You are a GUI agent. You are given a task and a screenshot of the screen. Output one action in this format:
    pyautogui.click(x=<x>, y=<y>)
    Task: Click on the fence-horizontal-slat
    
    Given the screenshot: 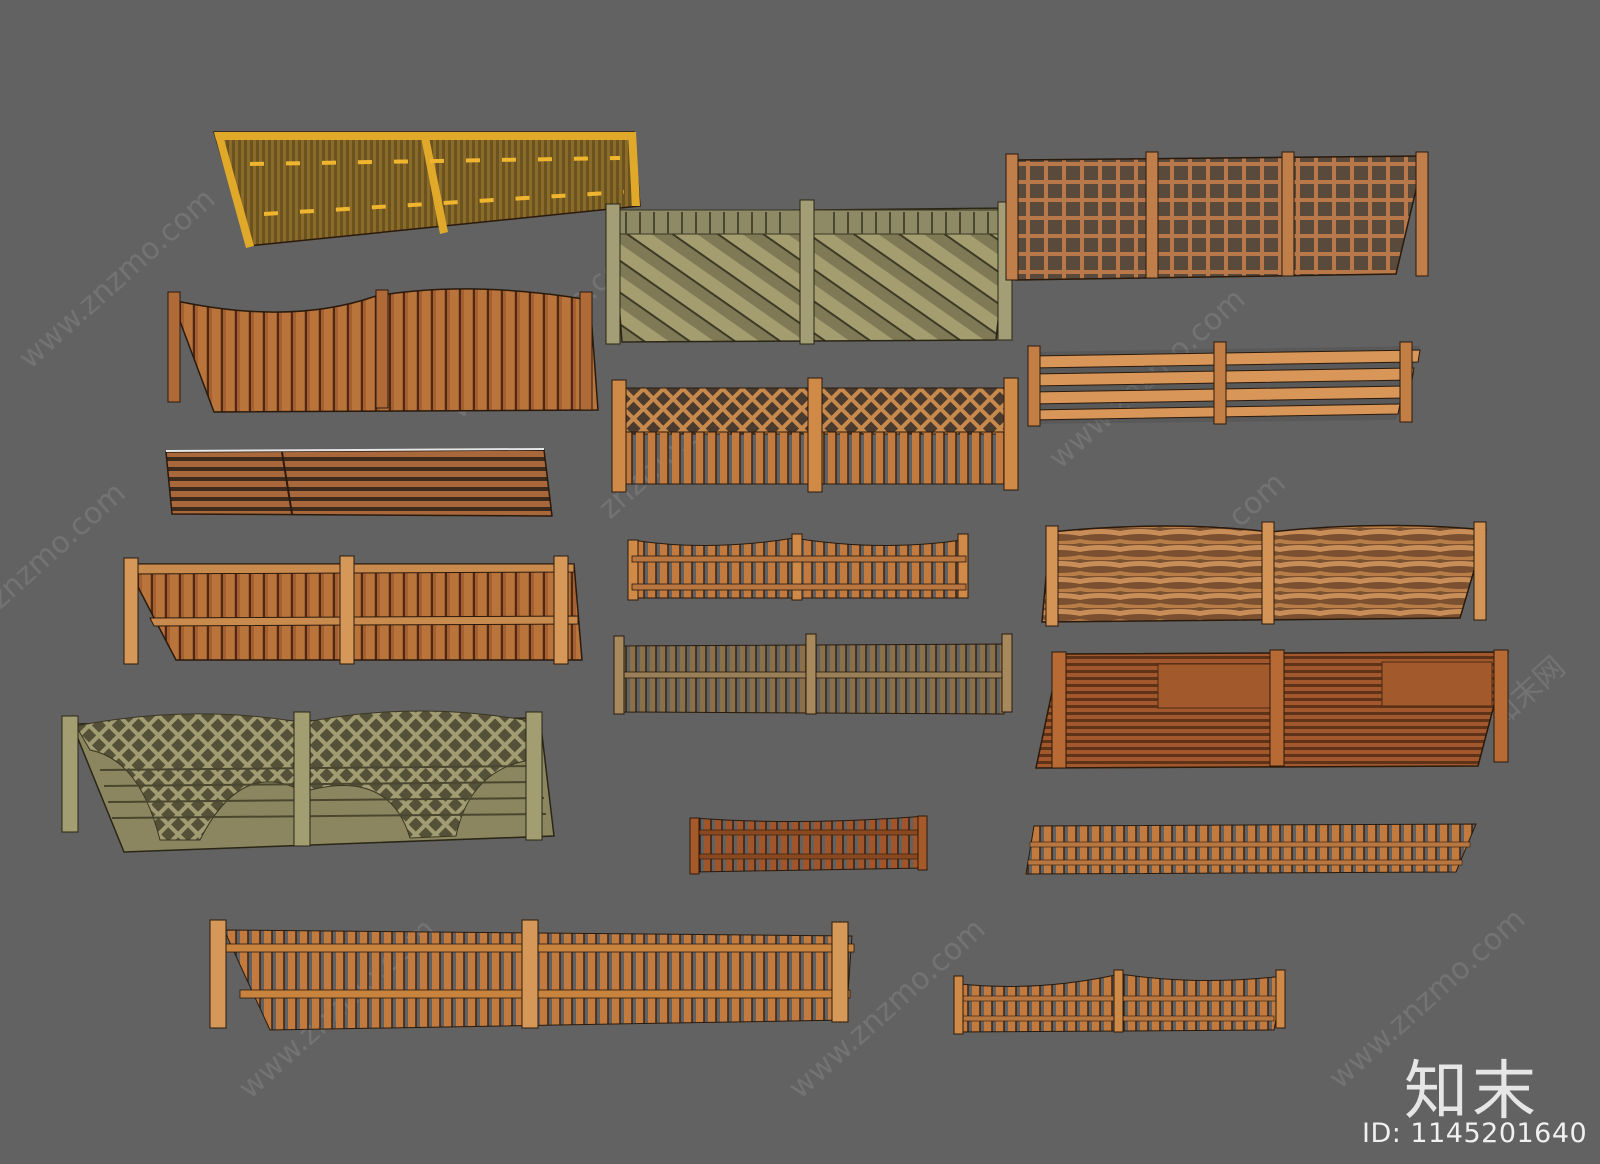 What is the action you would take?
    pyautogui.click(x=359, y=482)
    